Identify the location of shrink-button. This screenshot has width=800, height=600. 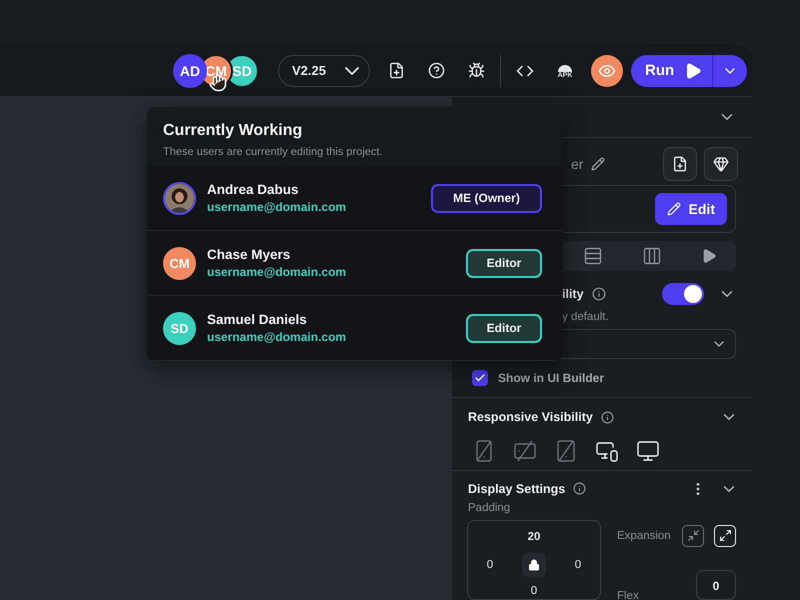
(693, 535).